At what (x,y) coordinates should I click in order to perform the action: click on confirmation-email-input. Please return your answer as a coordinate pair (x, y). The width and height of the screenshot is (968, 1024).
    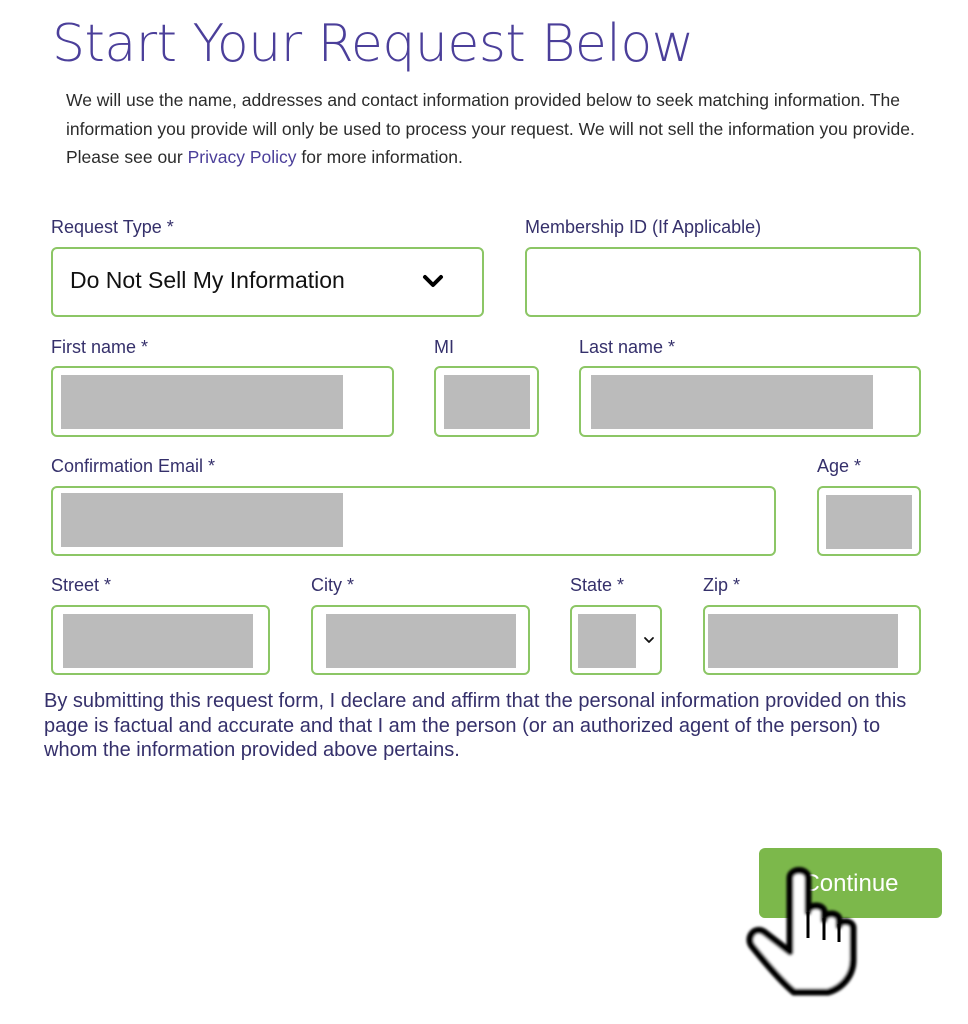
    Looking at the image, I should click on (413, 521).